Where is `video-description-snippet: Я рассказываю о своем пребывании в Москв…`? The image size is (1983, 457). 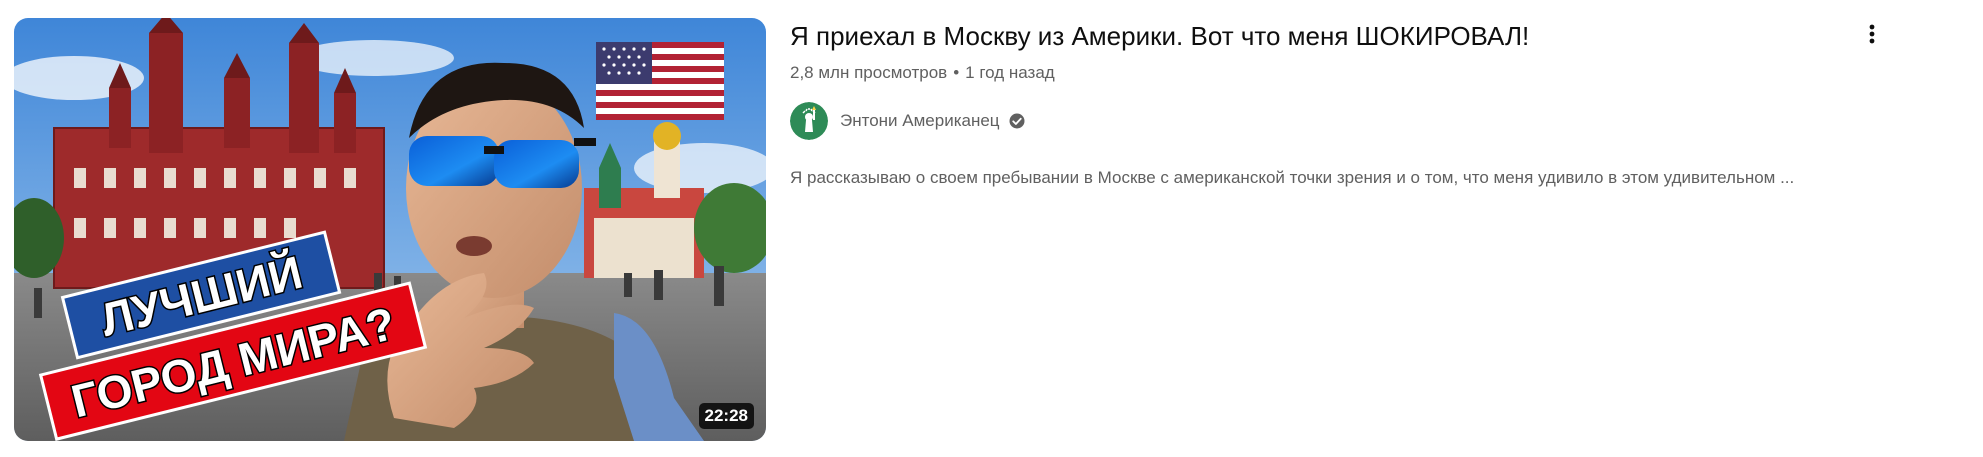 video-description-snippet: Я рассказываю о своем пребывании в Москв… is located at coordinates (1292, 177).